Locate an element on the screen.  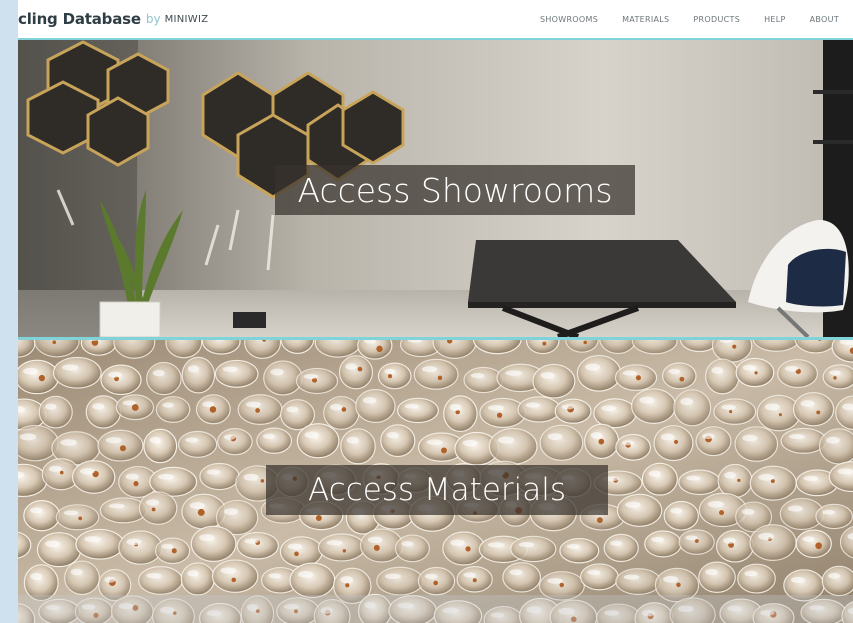
brand-logo: cling Database by MINIWIZ is located at coordinates (113, 19).